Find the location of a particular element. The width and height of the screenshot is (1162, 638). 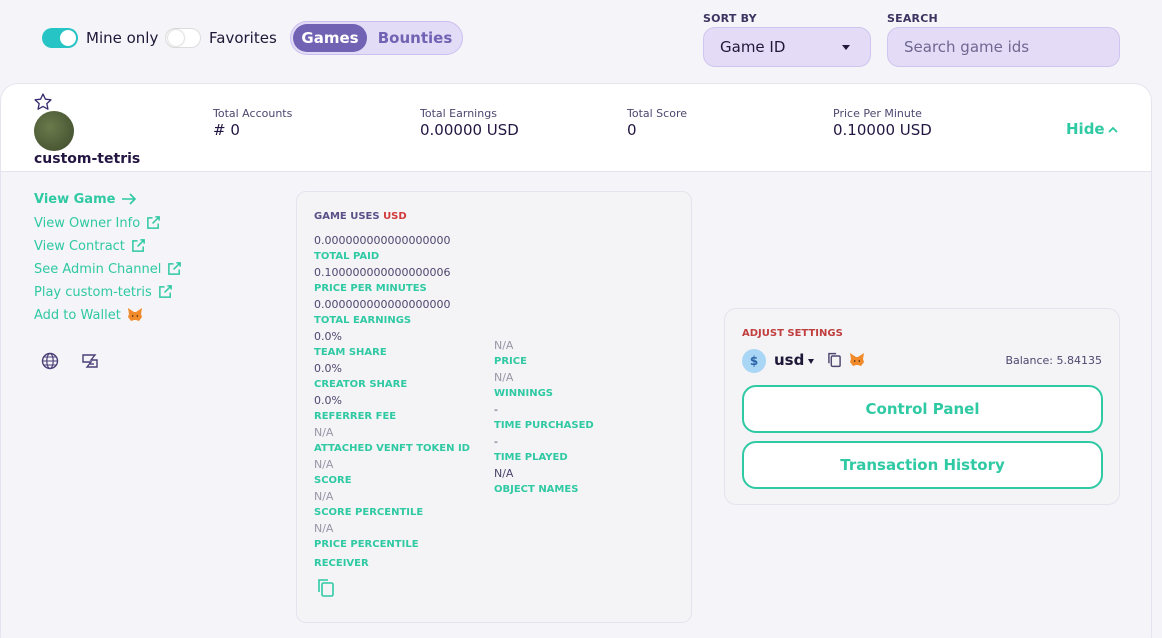

stat-label: Total Earnings is located at coordinates (458, 113).